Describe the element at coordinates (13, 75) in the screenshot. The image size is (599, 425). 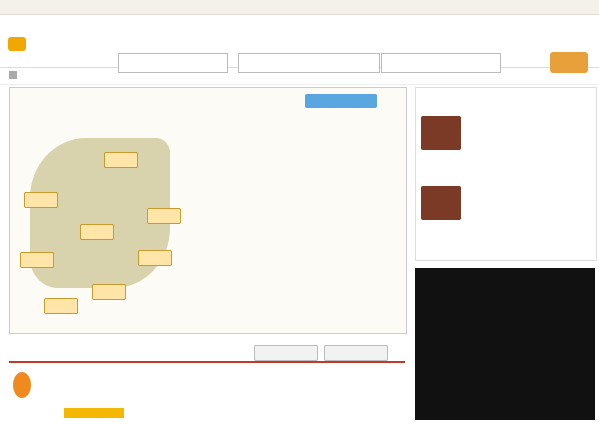
I see `home-icon` at that location.